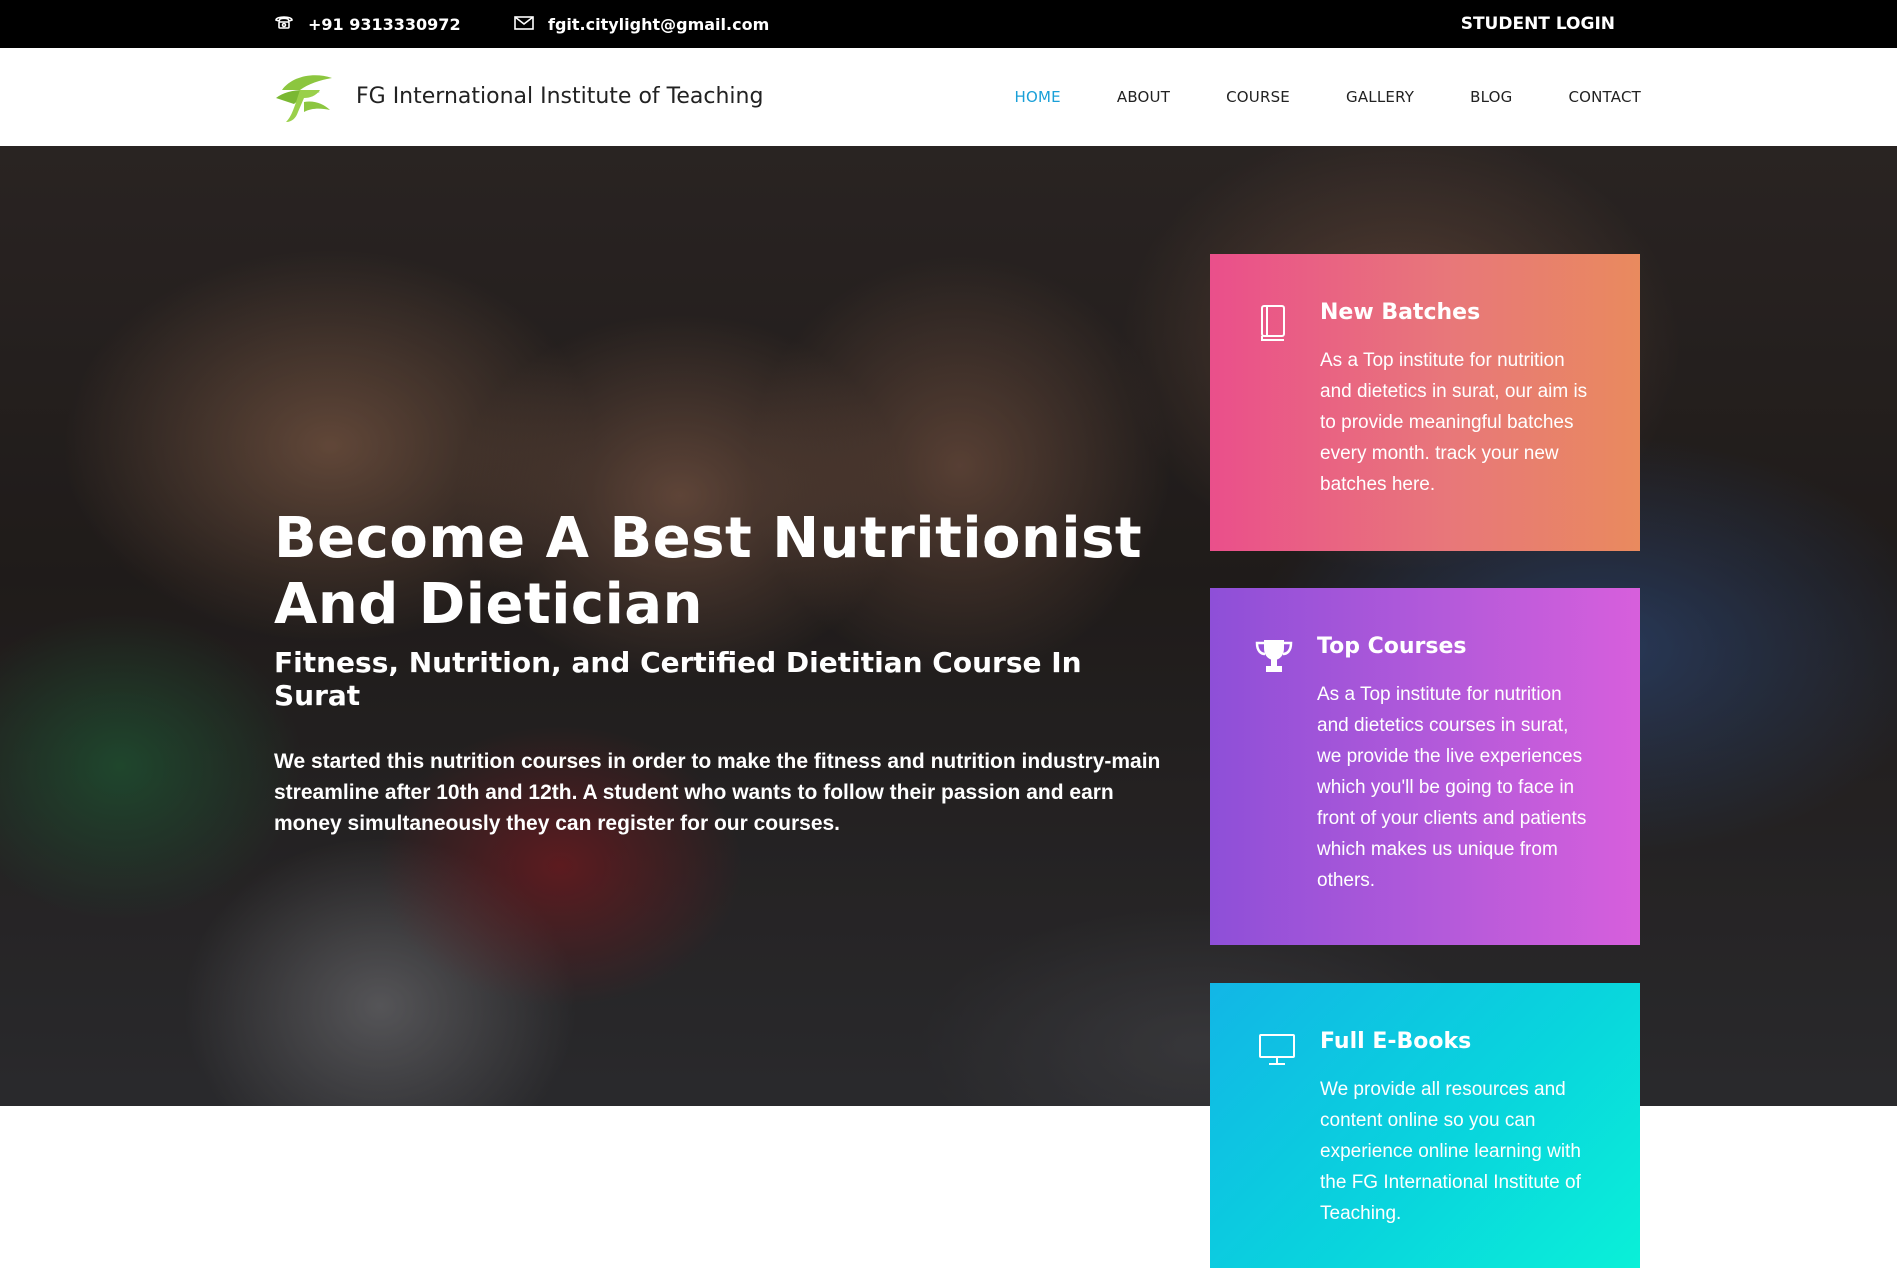 This screenshot has height=1268, width=1897. I want to click on nav-contact: CONTACT, so click(1604, 97).